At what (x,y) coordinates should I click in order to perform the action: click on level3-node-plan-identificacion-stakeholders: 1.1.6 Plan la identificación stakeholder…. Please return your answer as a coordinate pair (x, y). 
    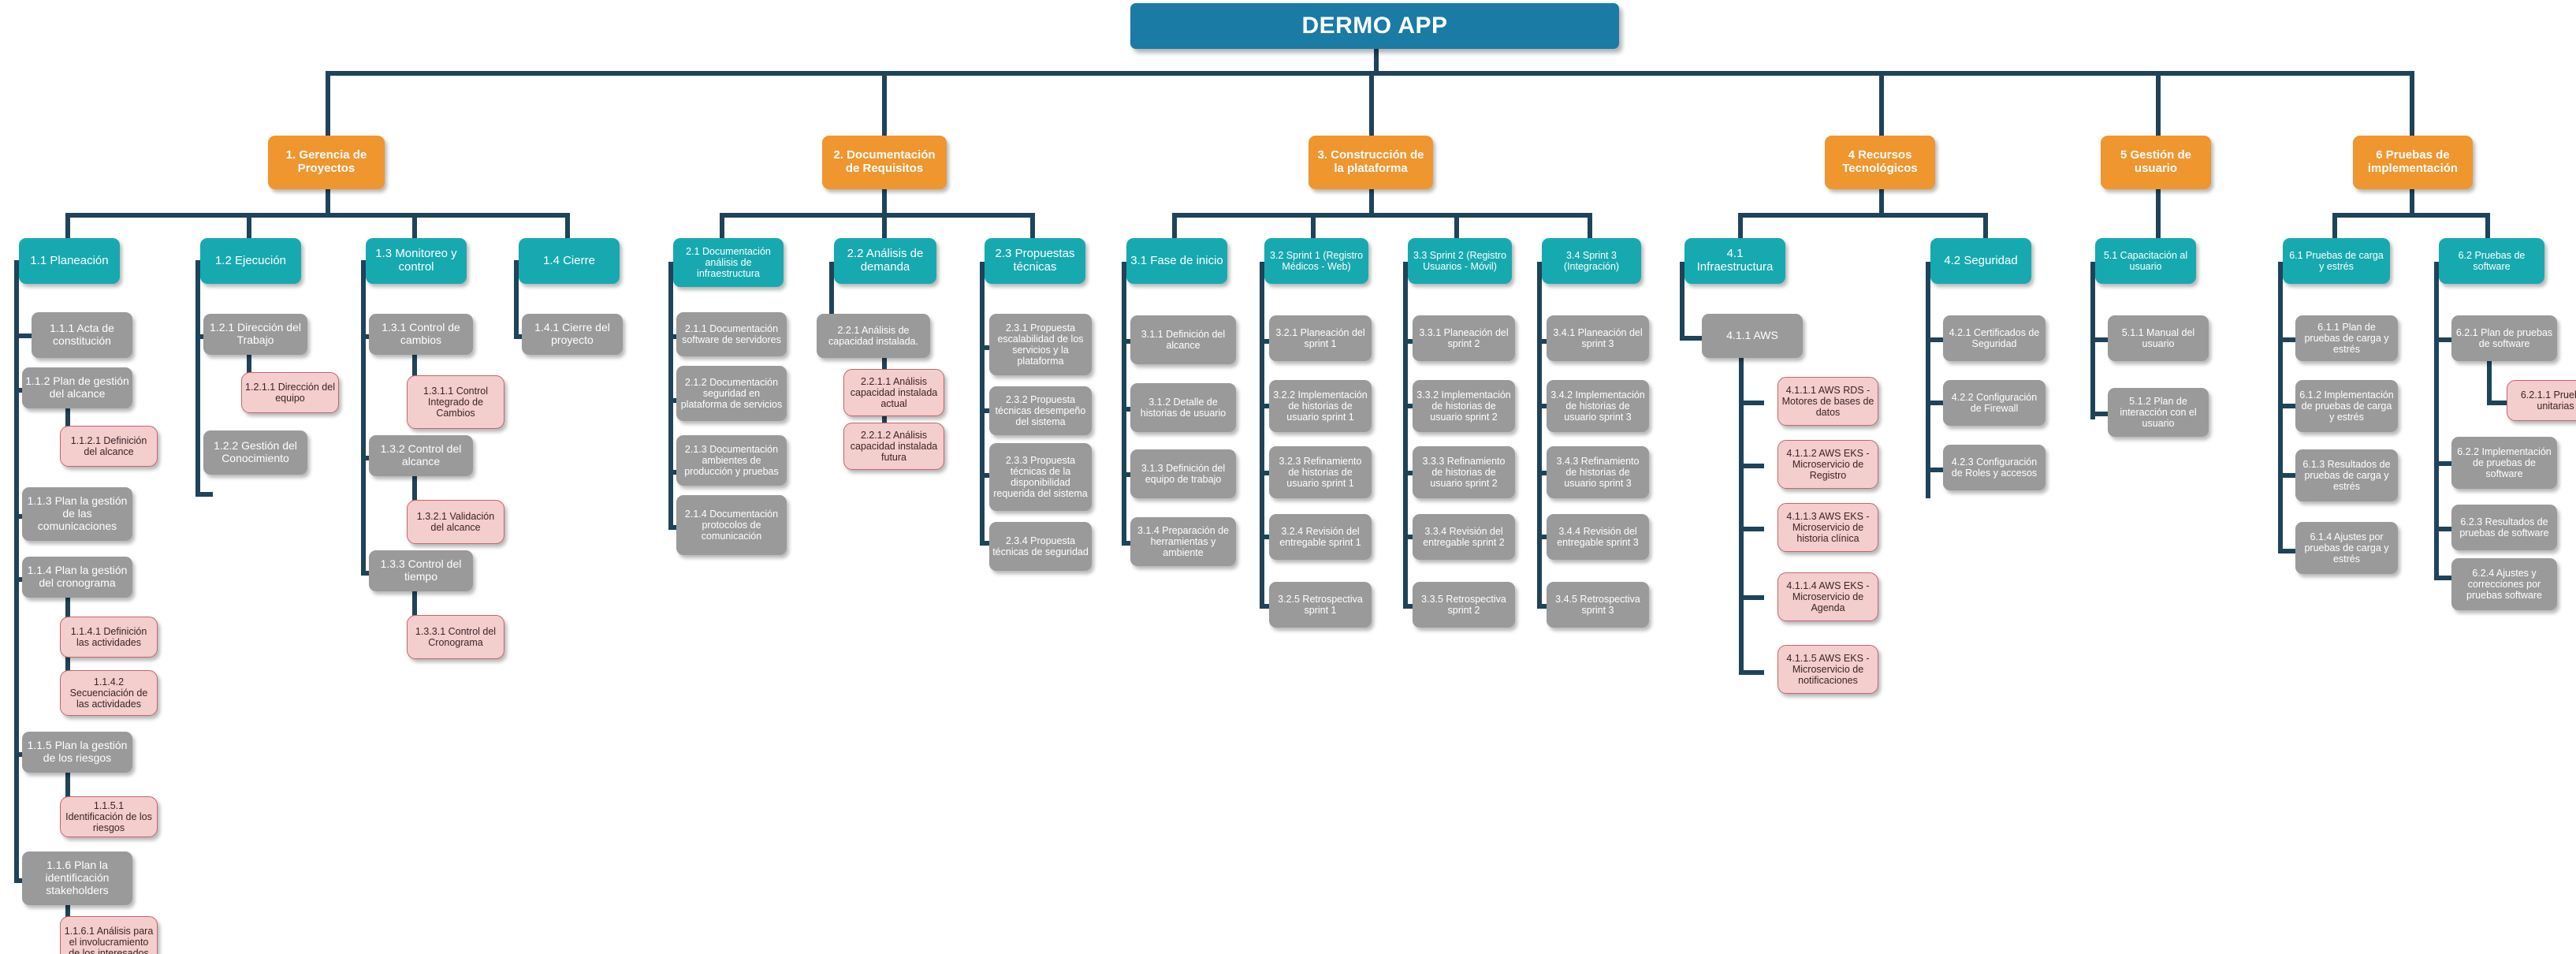
    Looking at the image, I should click on (77, 878).